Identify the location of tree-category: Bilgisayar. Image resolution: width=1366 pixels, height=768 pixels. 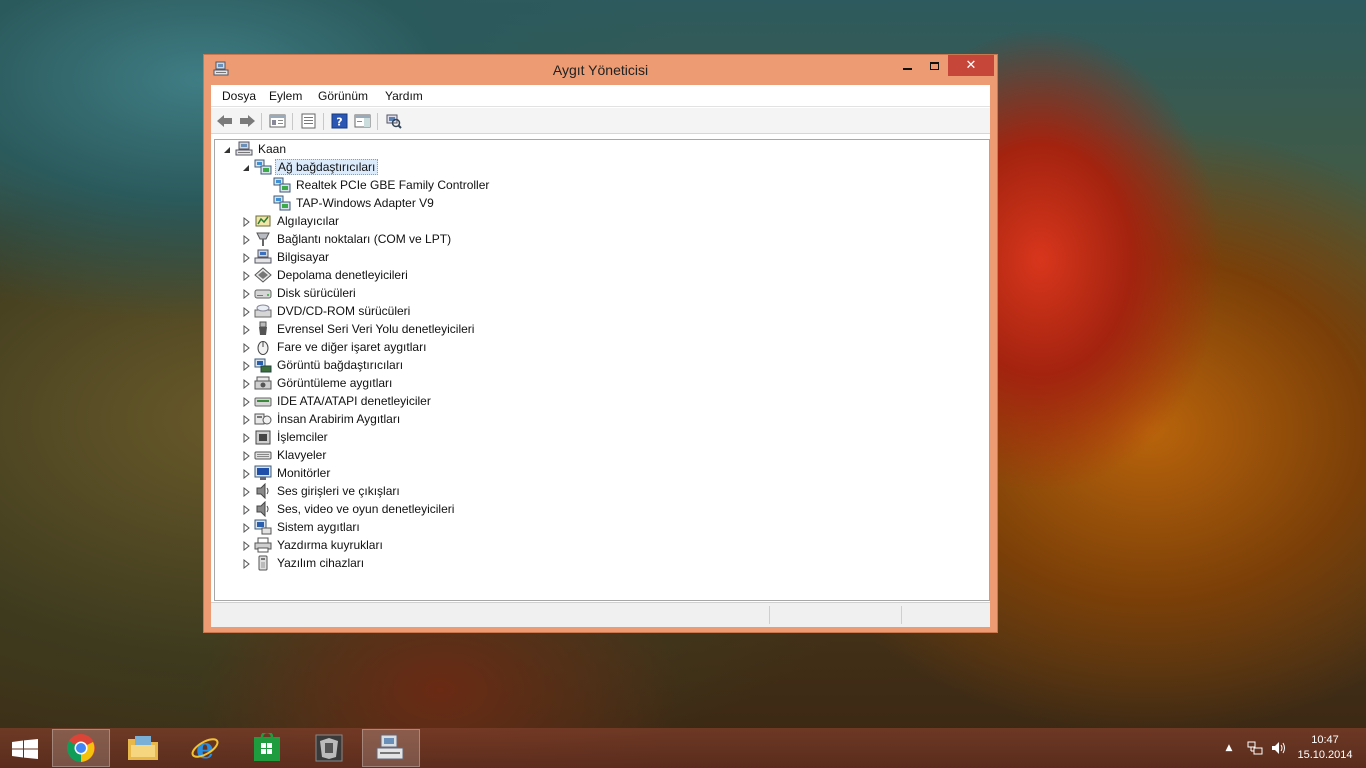
(292, 257).